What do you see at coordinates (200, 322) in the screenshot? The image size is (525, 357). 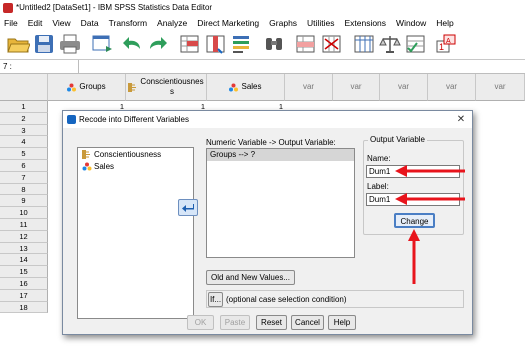 I see `ok-button: OK` at bounding box center [200, 322].